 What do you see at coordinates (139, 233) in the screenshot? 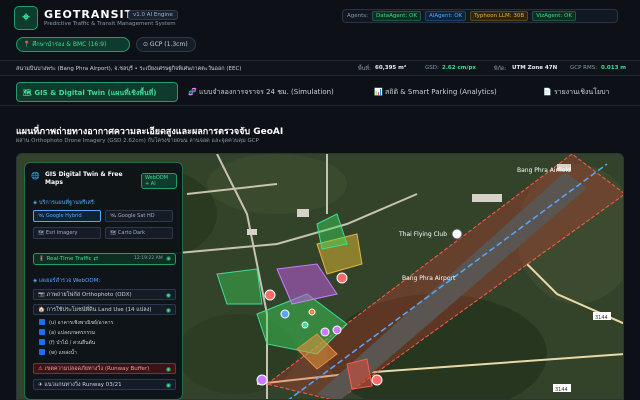
I see `basemap-carto-dark: 🗺 Carto Dark` at bounding box center [139, 233].